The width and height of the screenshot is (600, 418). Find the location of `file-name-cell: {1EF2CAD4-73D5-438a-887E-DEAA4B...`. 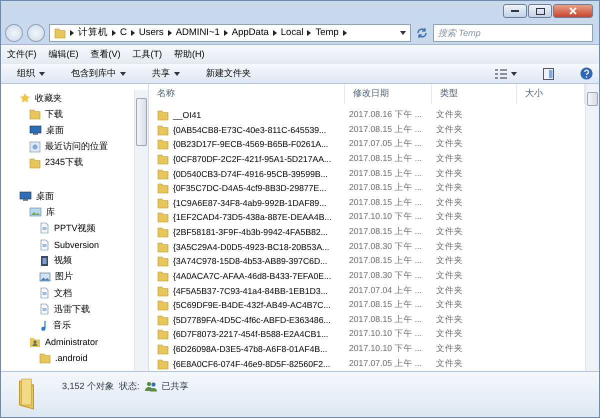

file-name-cell: {1EF2CAD4-73D5-438a-887E-DEAA4B... is located at coordinates (247, 217).